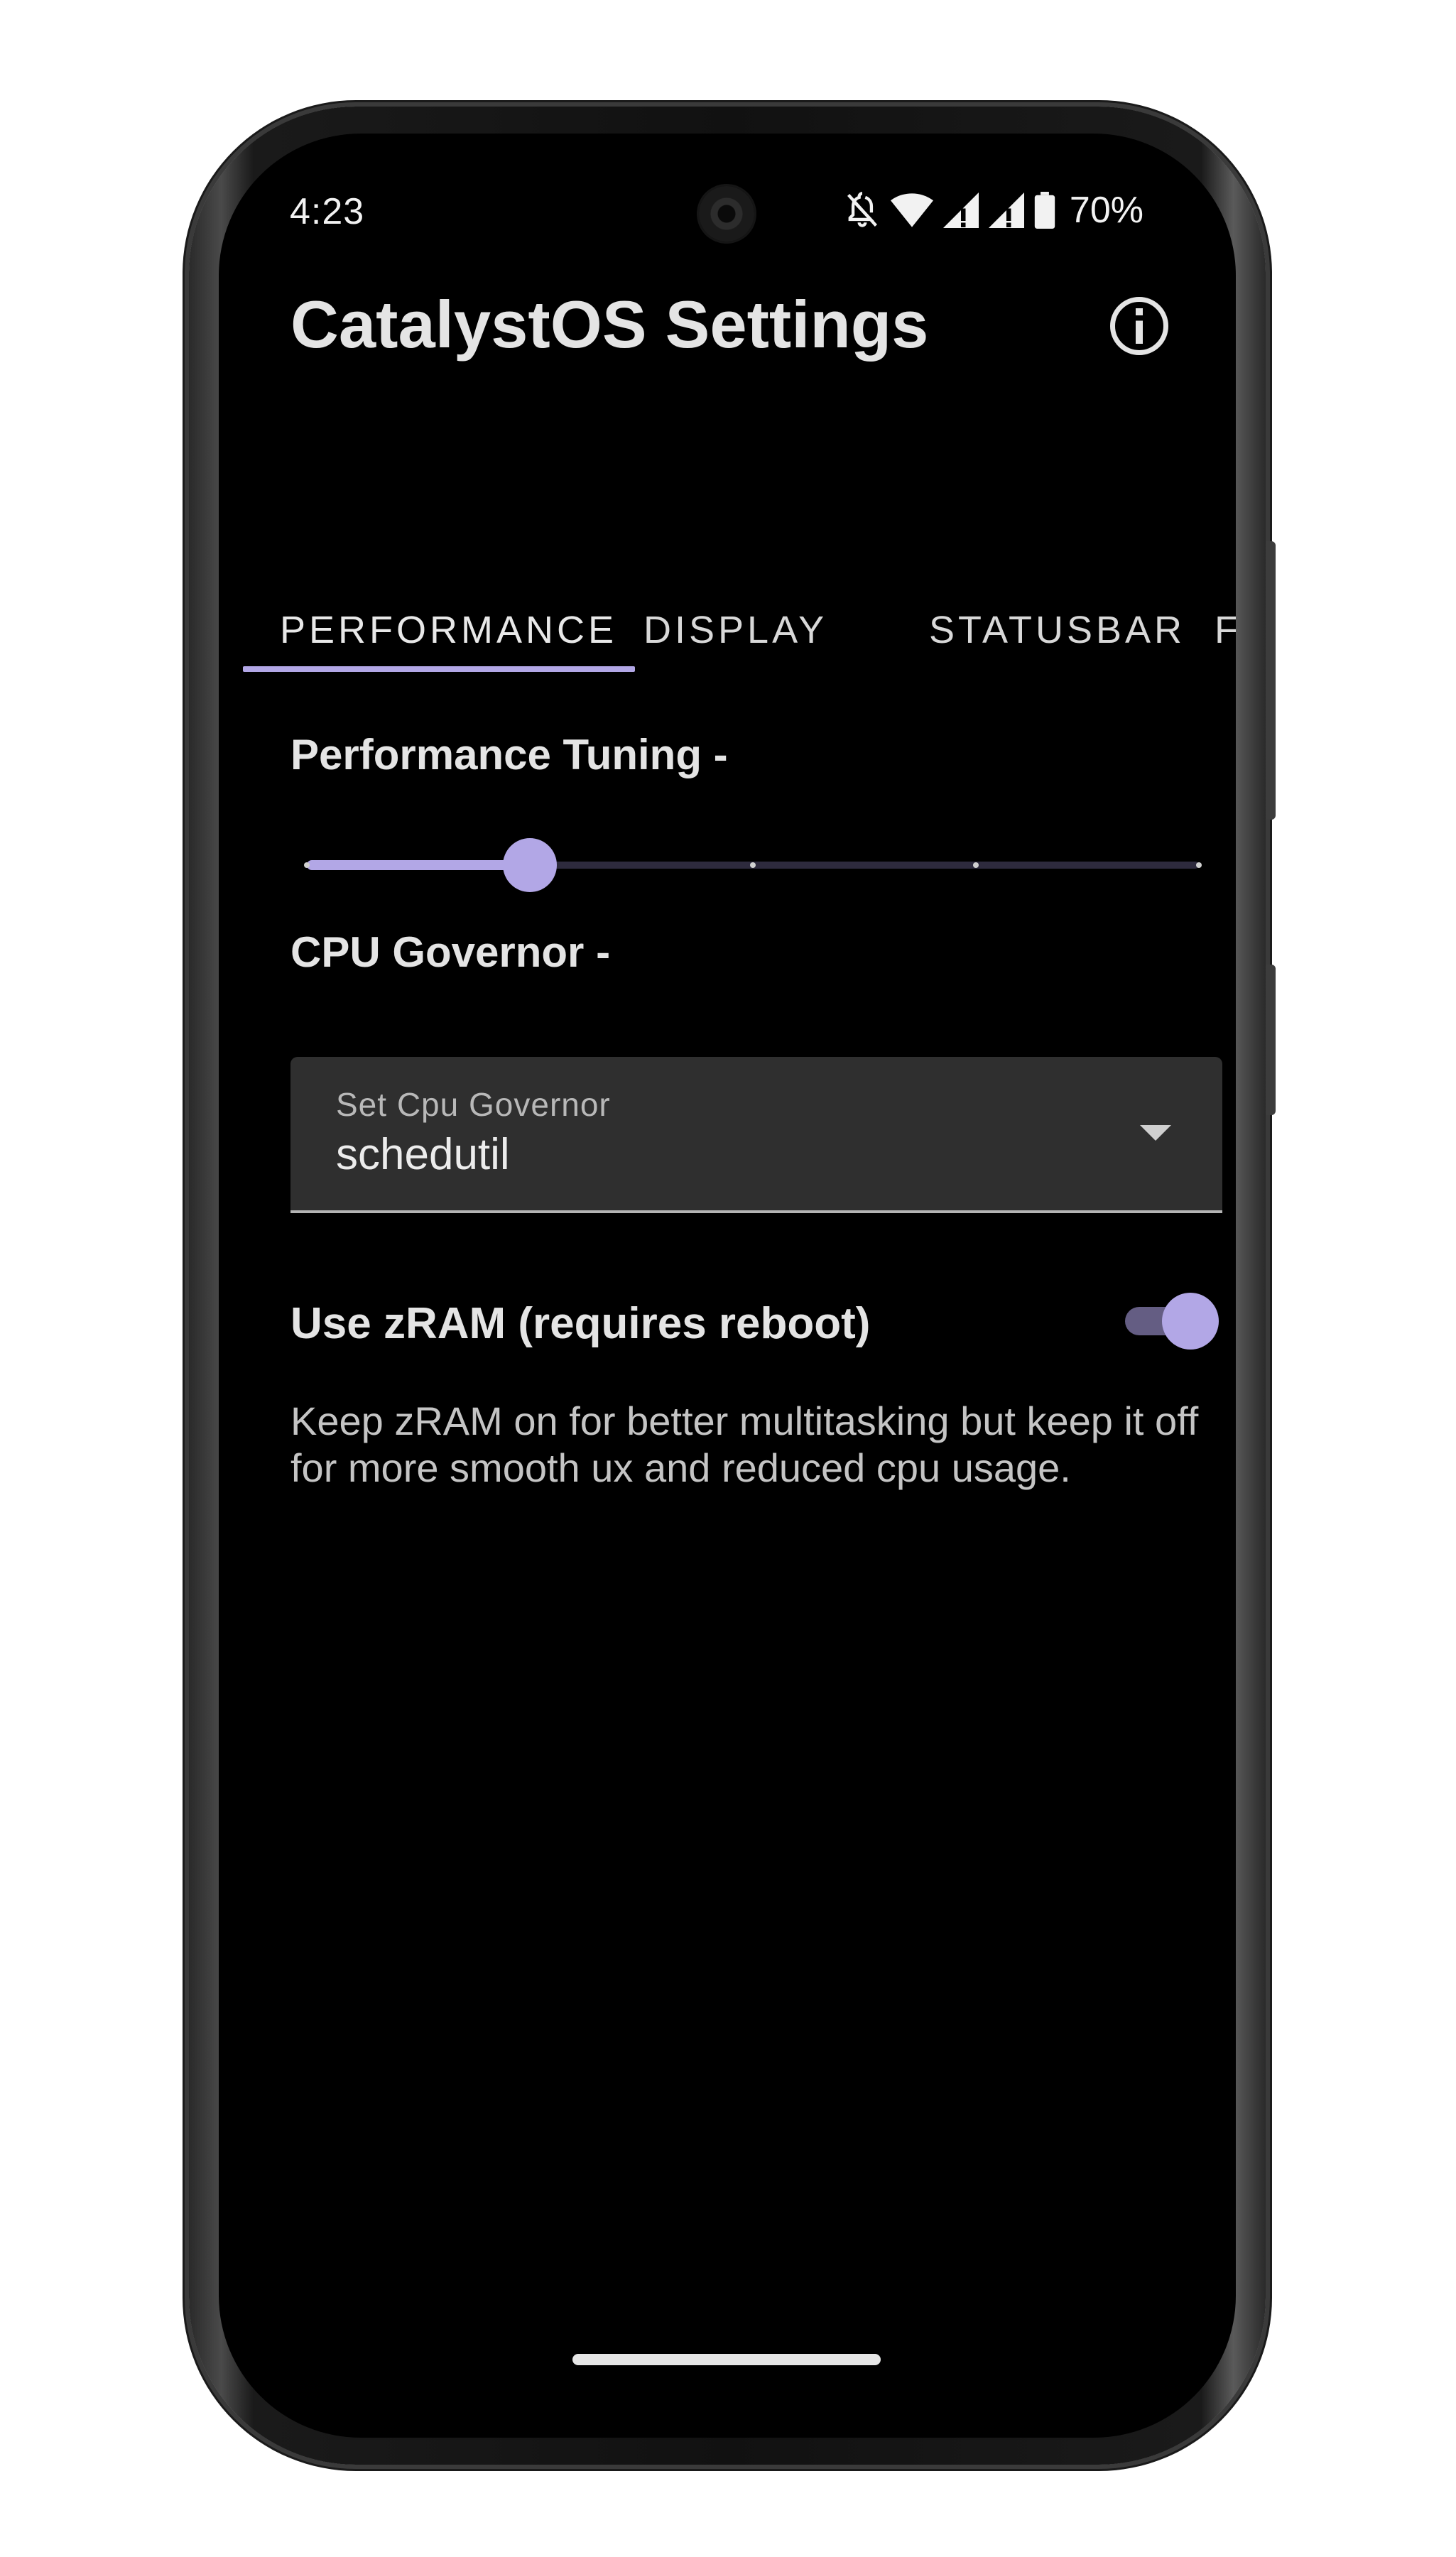  I want to click on info-button, so click(1139, 326).